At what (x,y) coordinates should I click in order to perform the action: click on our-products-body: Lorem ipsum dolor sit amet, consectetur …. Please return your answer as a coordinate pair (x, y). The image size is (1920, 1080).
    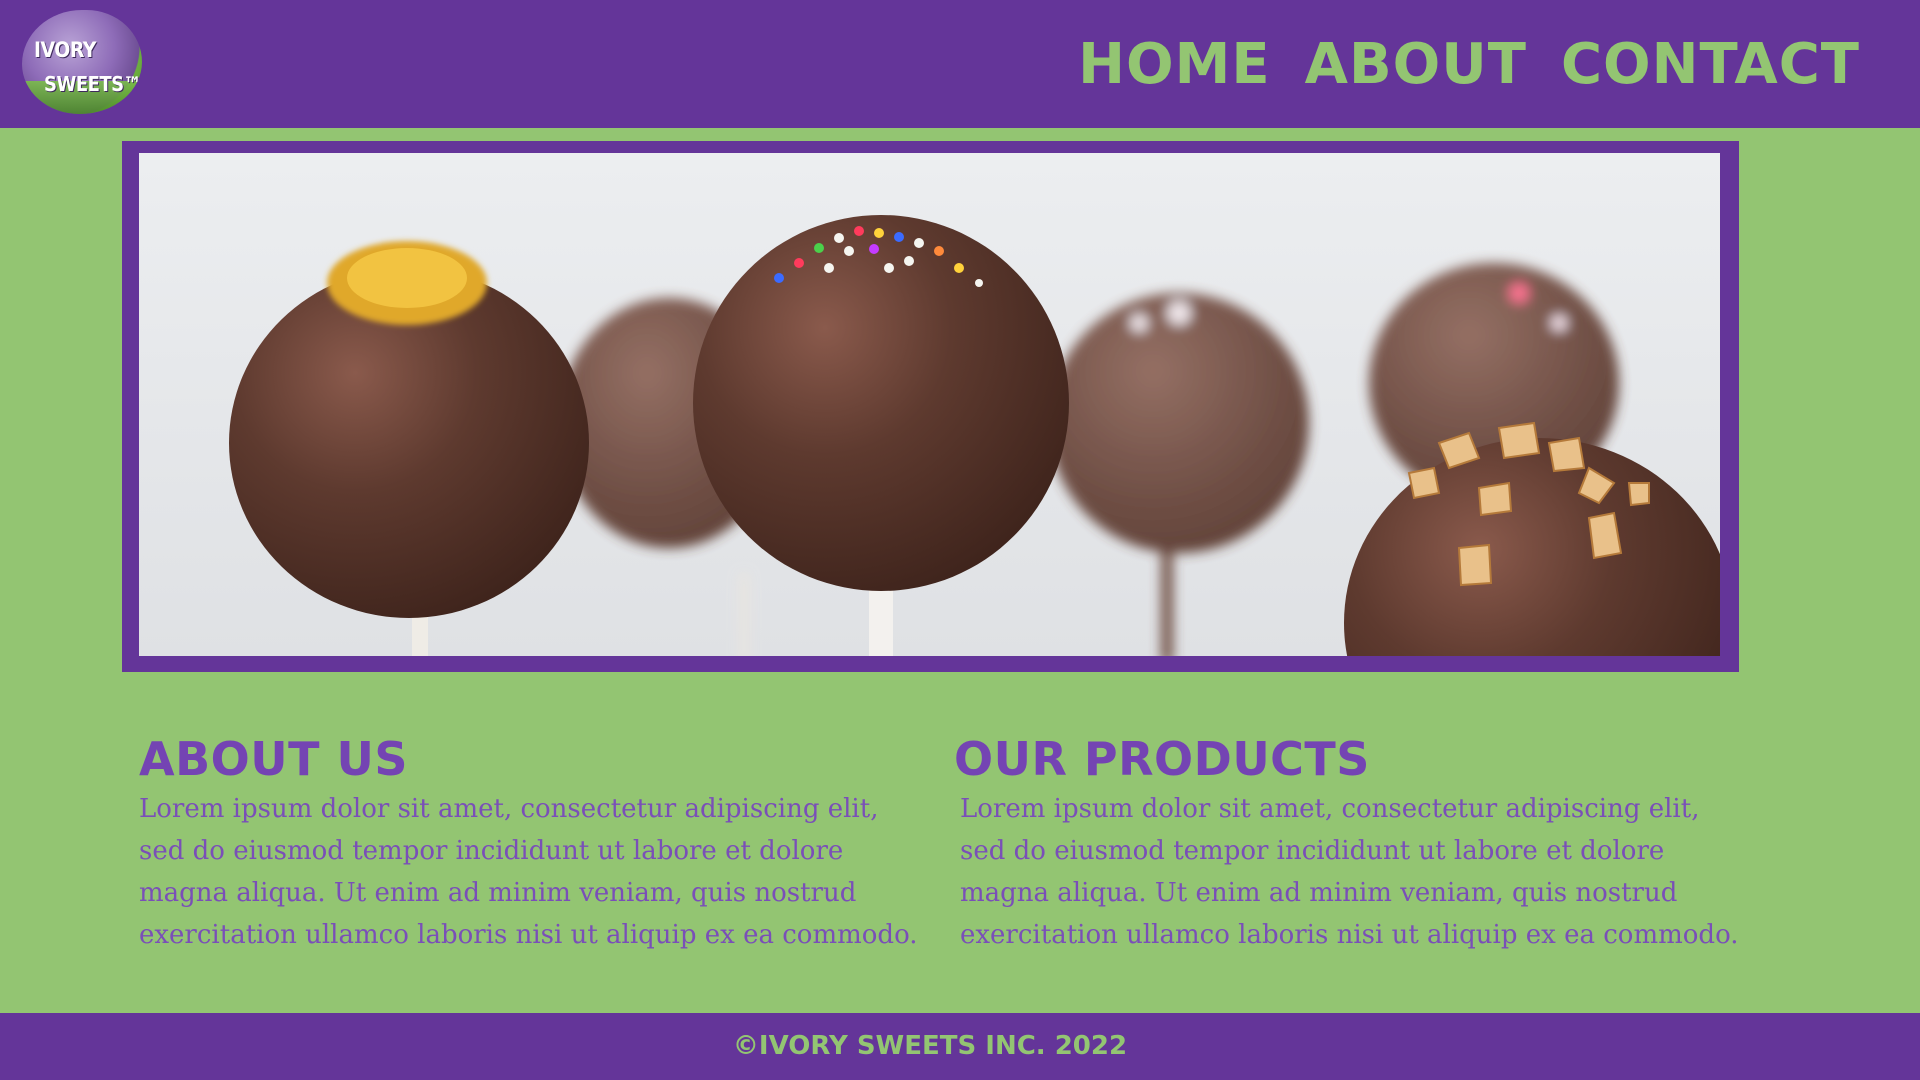
    Looking at the image, I should click on (1349, 872).